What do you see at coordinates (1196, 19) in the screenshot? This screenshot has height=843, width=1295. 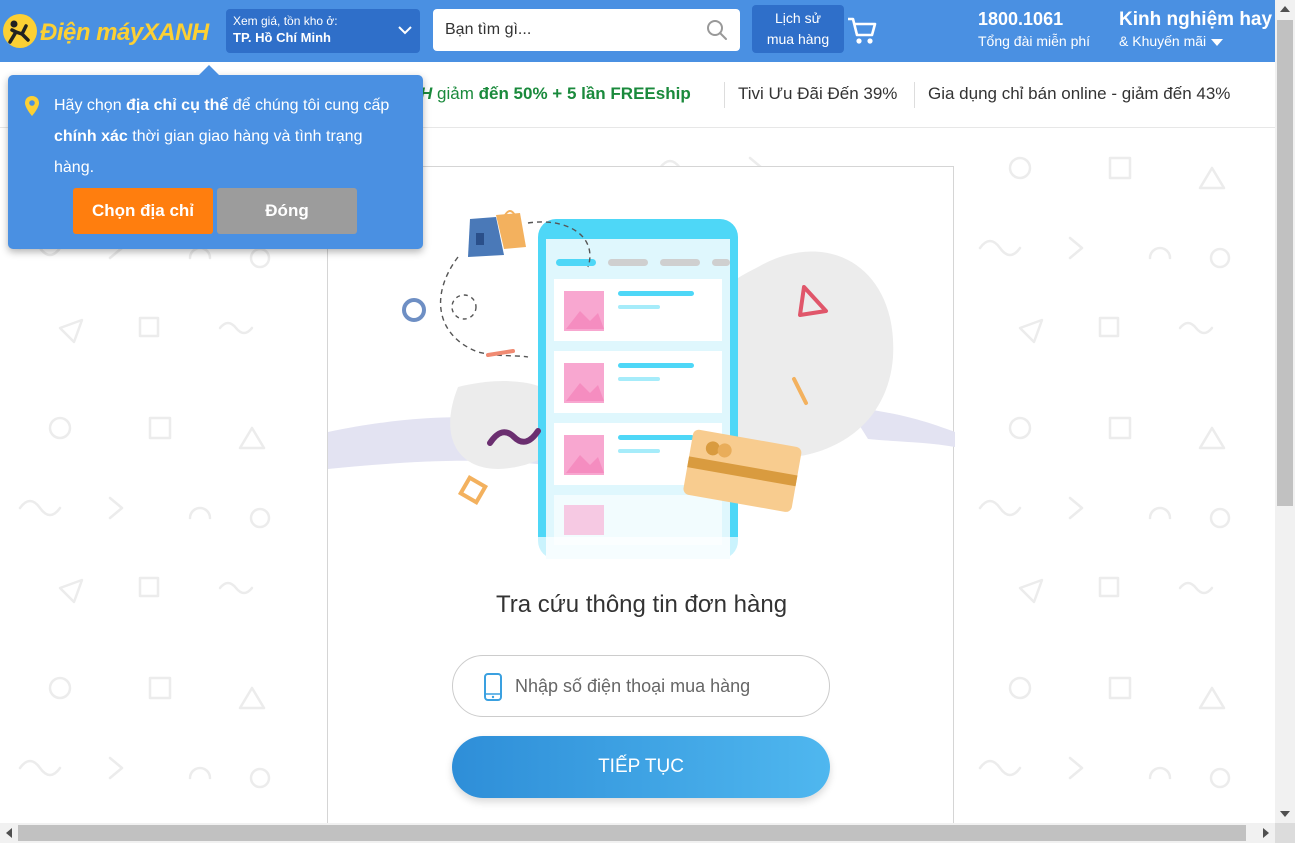 I see `promo-title: Kinh nghiệm hay` at bounding box center [1196, 19].